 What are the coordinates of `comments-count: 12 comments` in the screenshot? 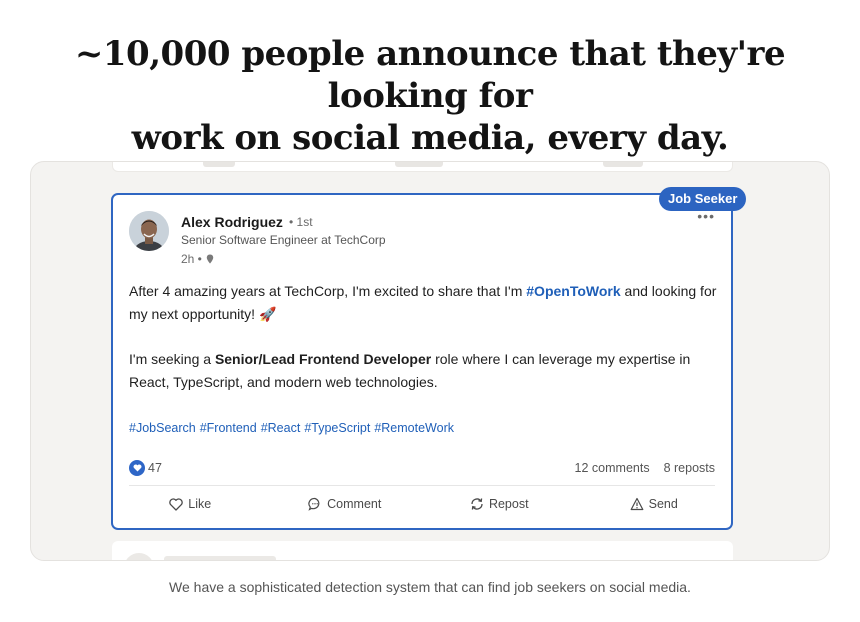 It's located at (612, 468).